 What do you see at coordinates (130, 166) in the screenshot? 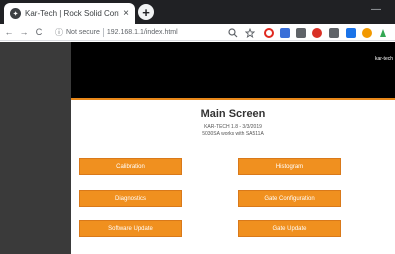
I see `calibration-button: Calibration` at bounding box center [130, 166].